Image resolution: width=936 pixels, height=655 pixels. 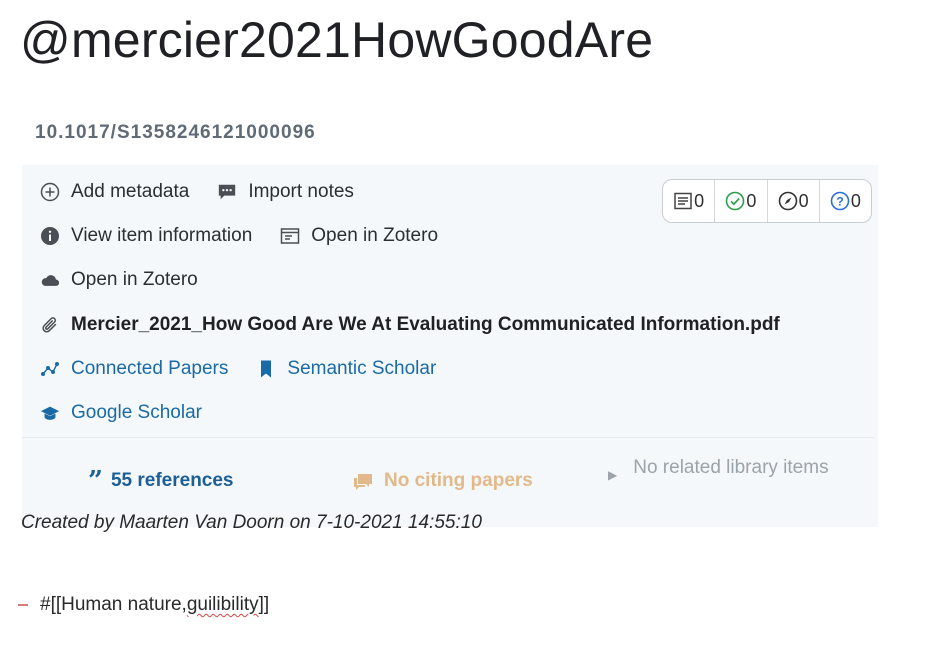 What do you see at coordinates (50, 369) in the screenshot?
I see `graph-network-icon` at bounding box center [50, 369].